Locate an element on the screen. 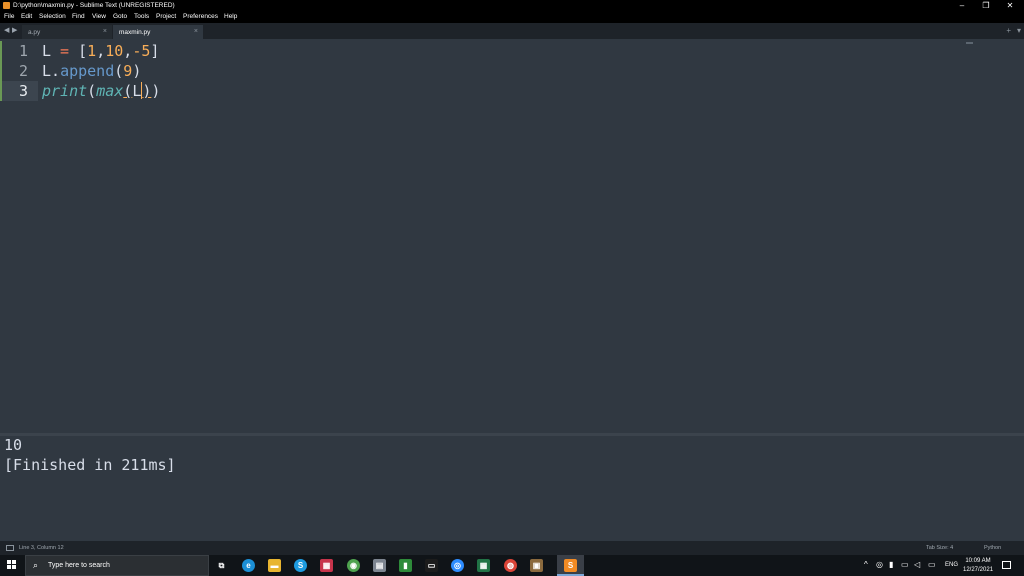 Image resolution: width=1024 pixels, height=576 pixels. tab-bar: ◀ ▶ a.py × maxmin.py × + ▾ is located at coordinates (512, 31).